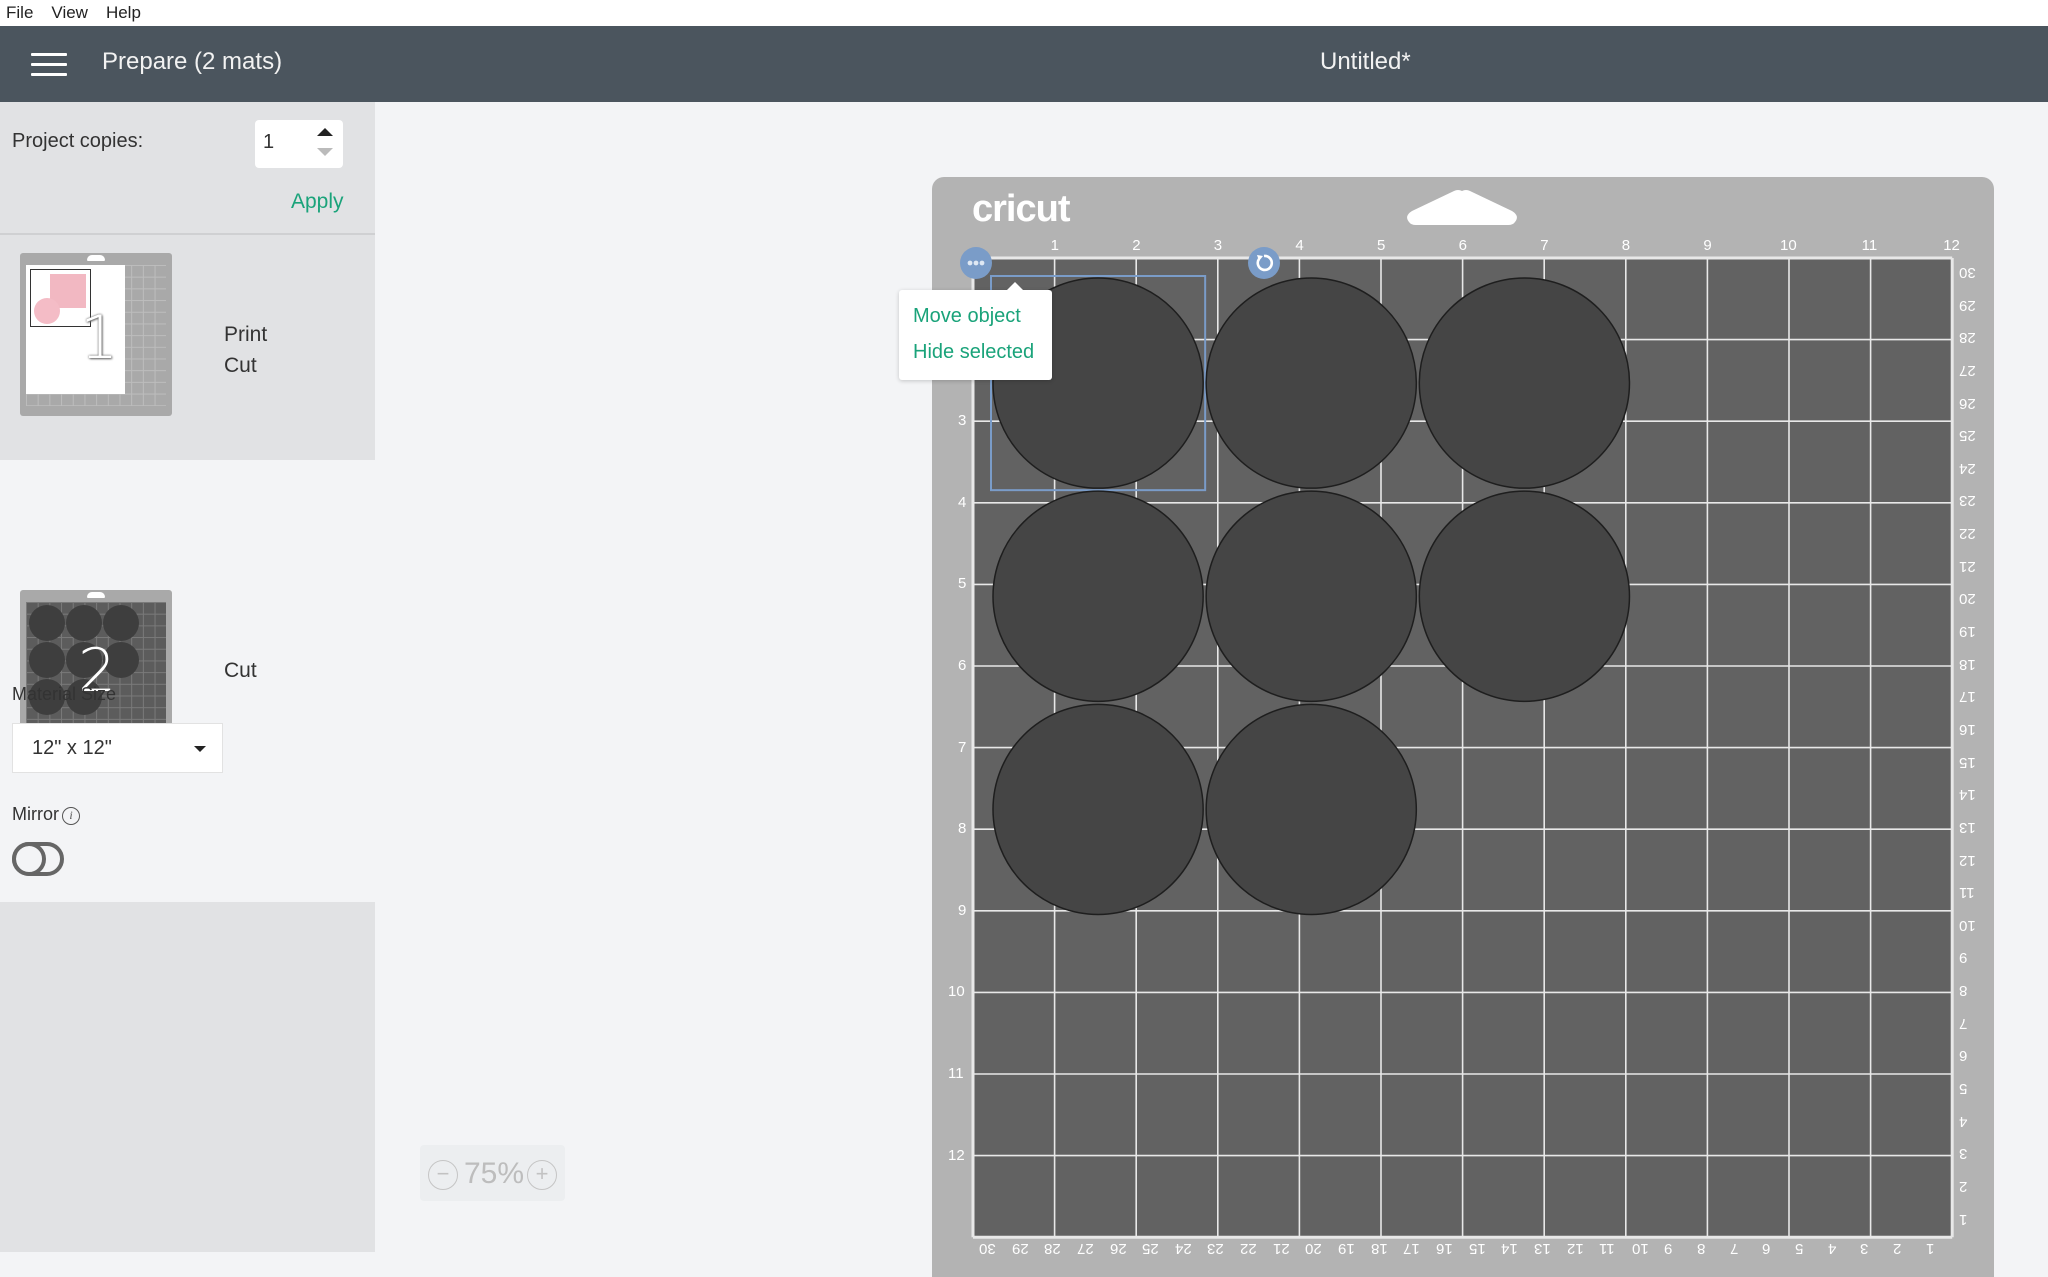  I want to click on bottom-ruler-label: 10, so click(1640, 1248).